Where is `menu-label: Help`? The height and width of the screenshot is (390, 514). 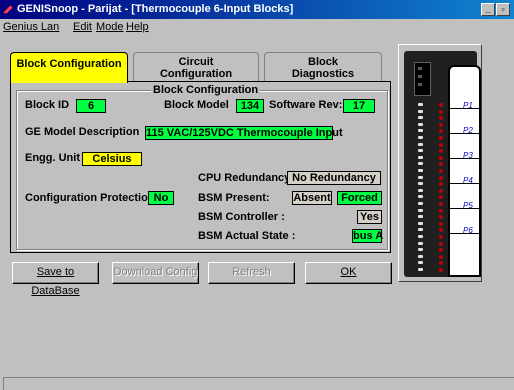
menu-label: Help is located at coordinates (137, 27).